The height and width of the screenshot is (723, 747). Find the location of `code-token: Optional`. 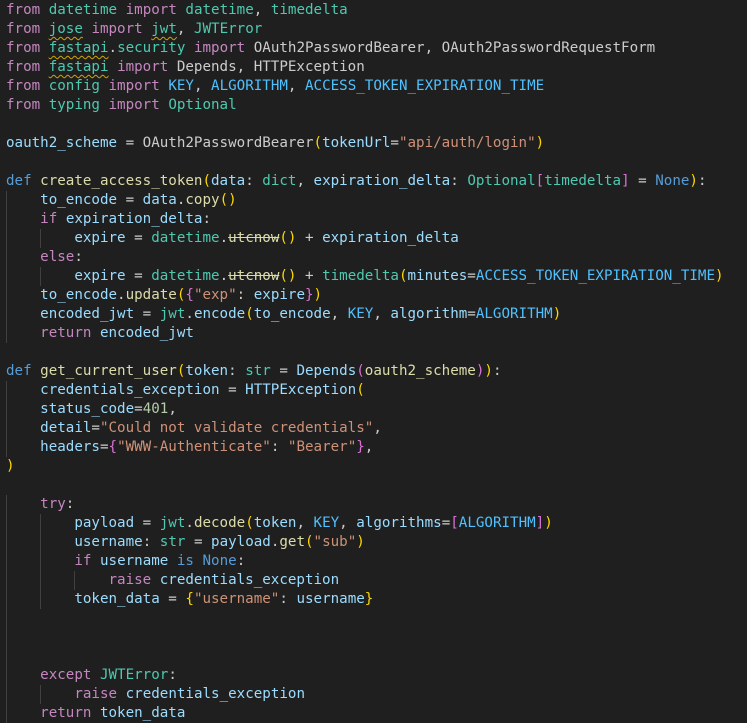

code-token: Optional is located at coordinates (202, 105).